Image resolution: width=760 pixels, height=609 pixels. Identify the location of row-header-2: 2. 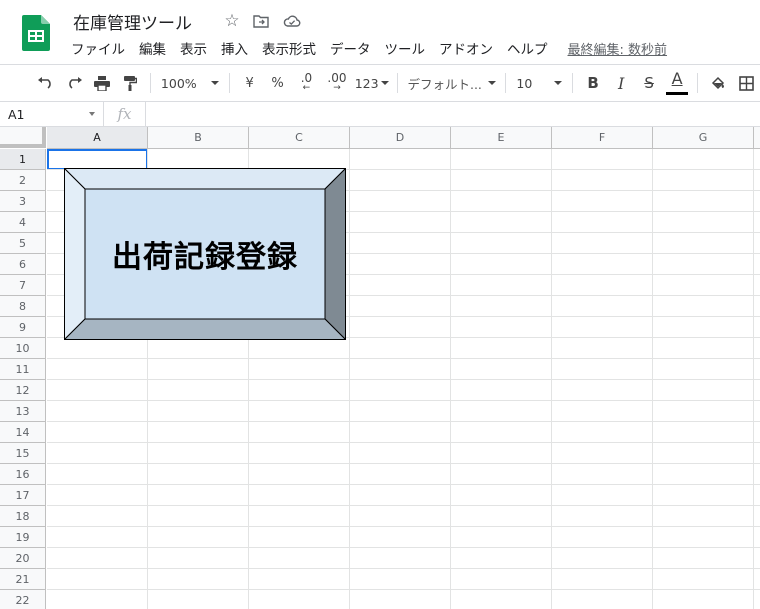
(23, 180).